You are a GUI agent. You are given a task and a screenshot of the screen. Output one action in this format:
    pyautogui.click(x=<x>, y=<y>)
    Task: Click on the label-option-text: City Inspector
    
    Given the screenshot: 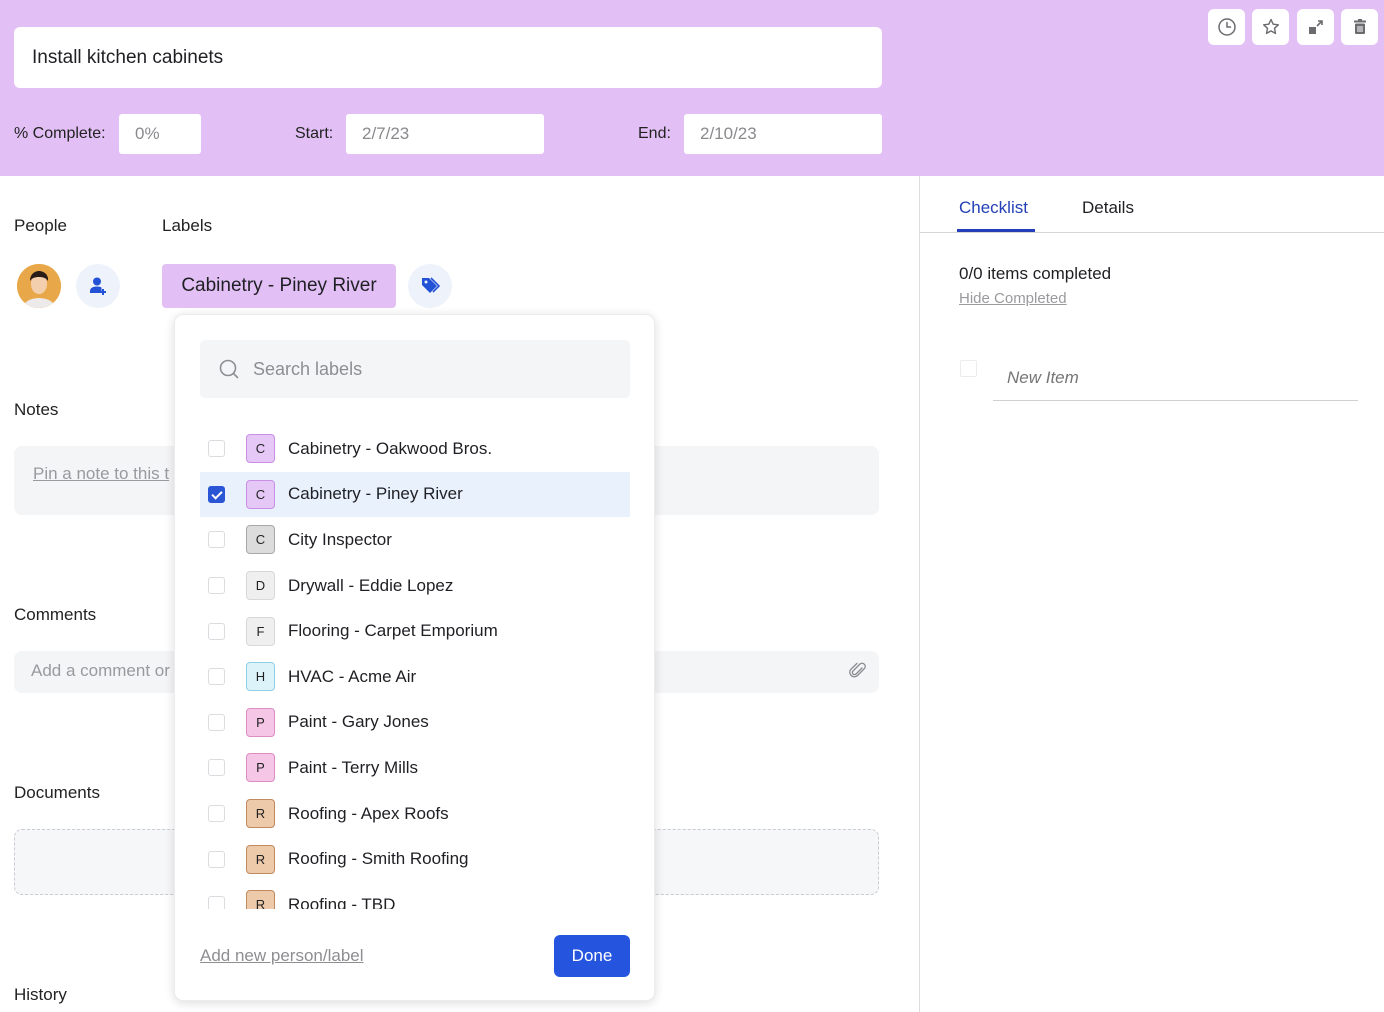 What is the action you would take?
    pyautogui.click(x=340, y=539)
    